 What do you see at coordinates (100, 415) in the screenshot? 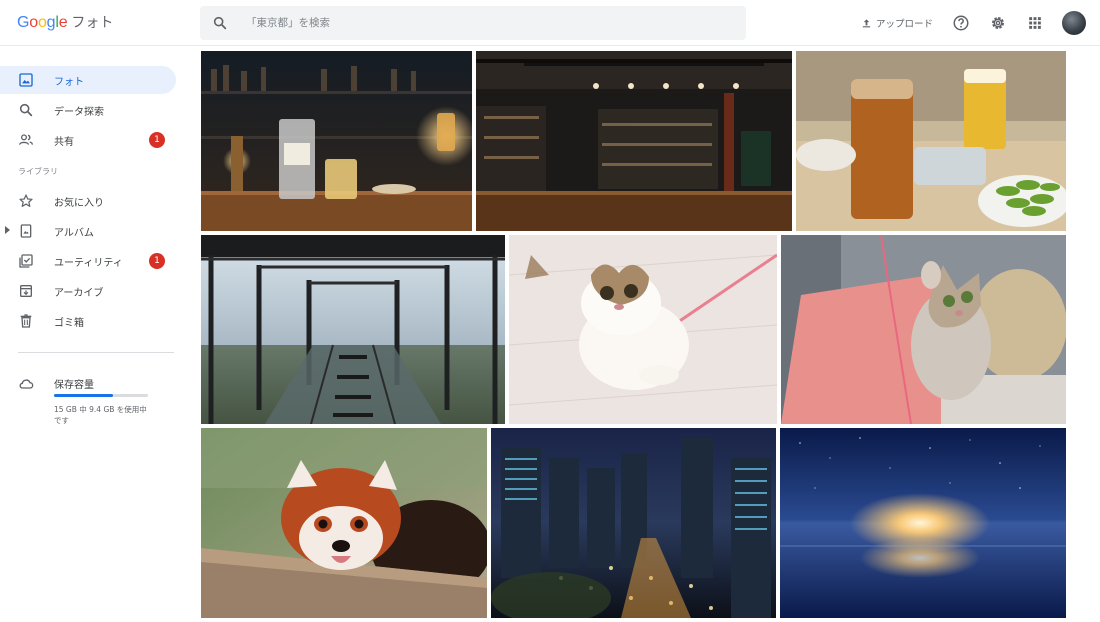
I see `storage-usage-text: 15 GB 中 9.4 GB を使用中です` at bounding box center [100, 415].